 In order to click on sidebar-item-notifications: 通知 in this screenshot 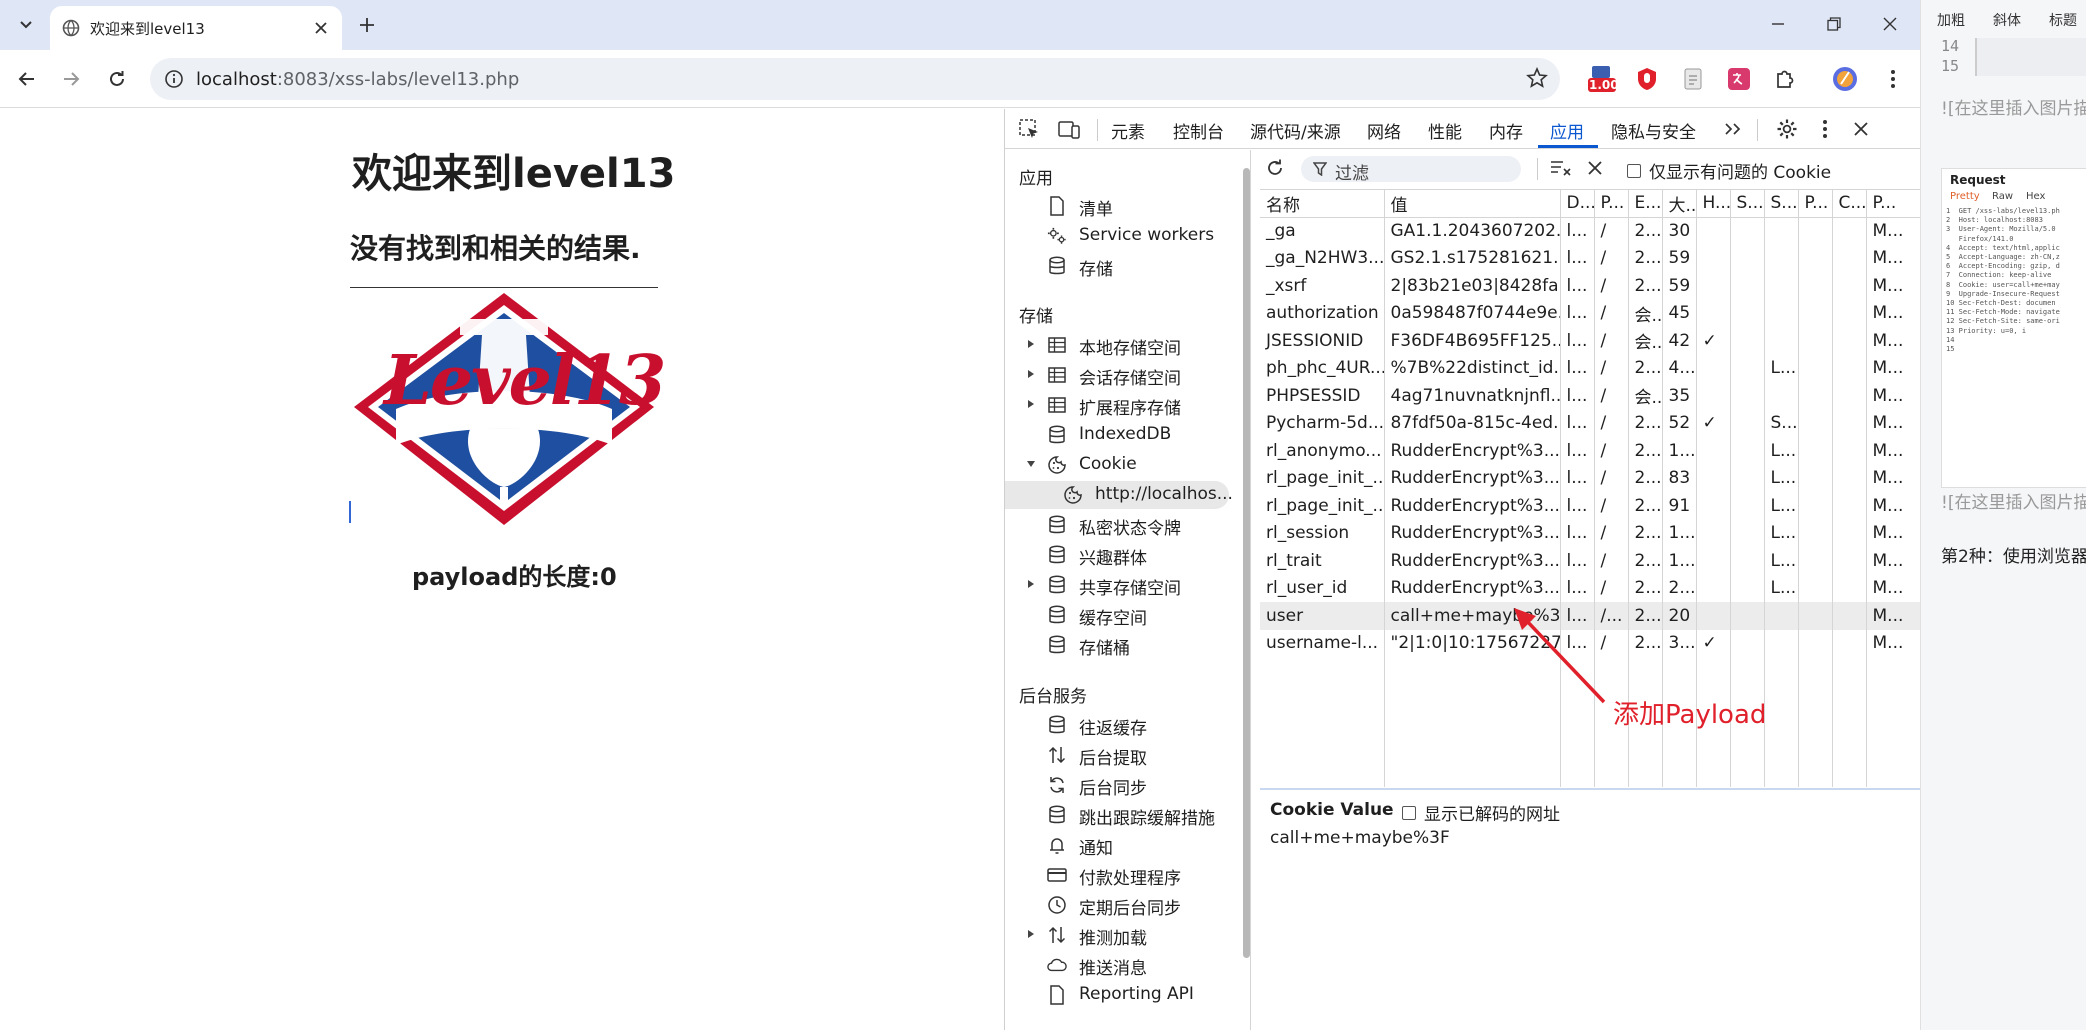, I will do `click(1117, 845)`.